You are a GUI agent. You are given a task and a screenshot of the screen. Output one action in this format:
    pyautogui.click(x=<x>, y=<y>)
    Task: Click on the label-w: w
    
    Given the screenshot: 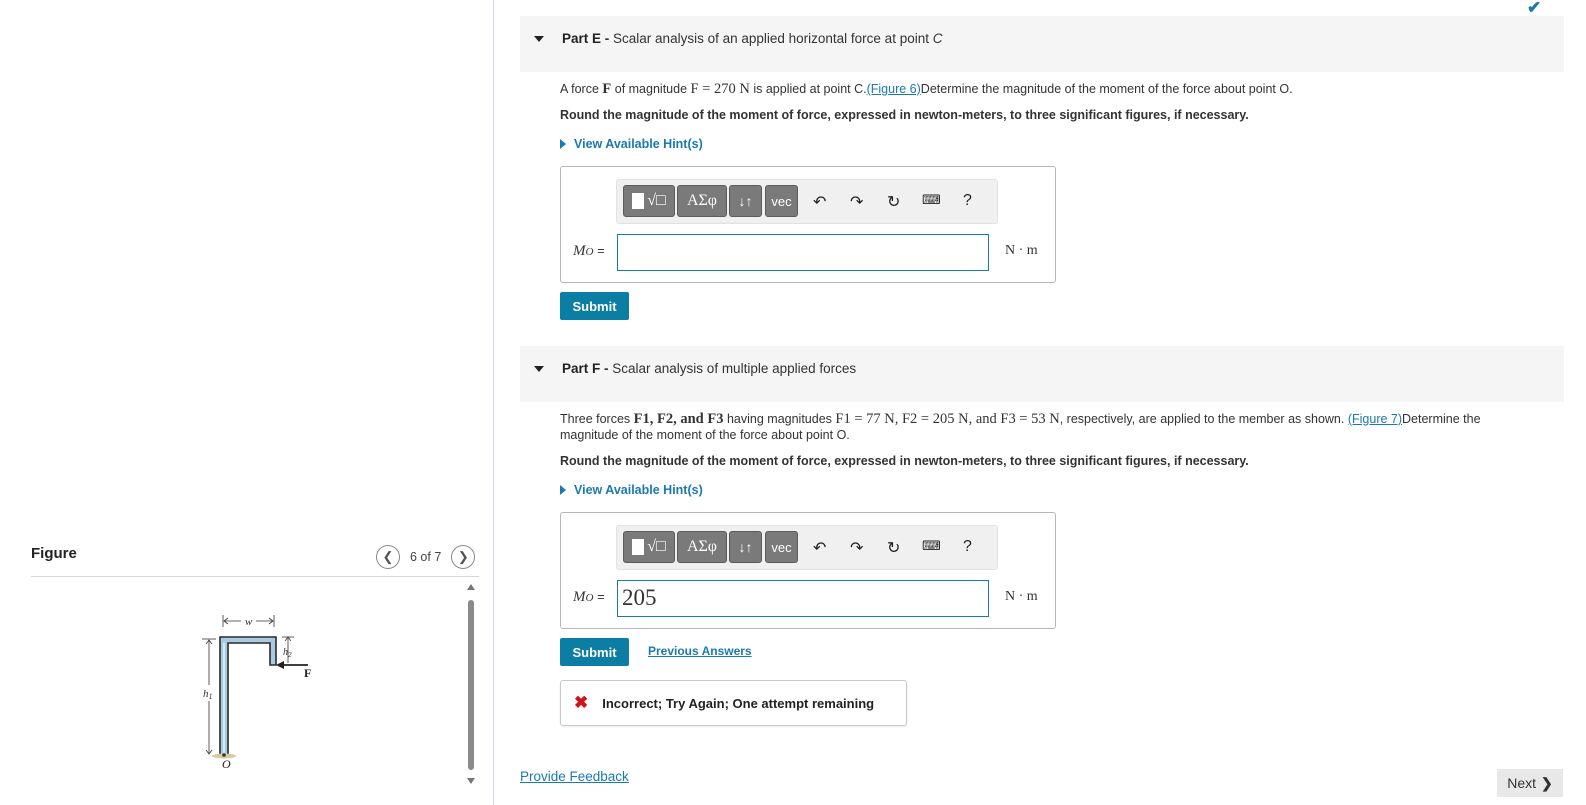 What is the action you would take?
    pyautogui.click(x=249, y=622)
    